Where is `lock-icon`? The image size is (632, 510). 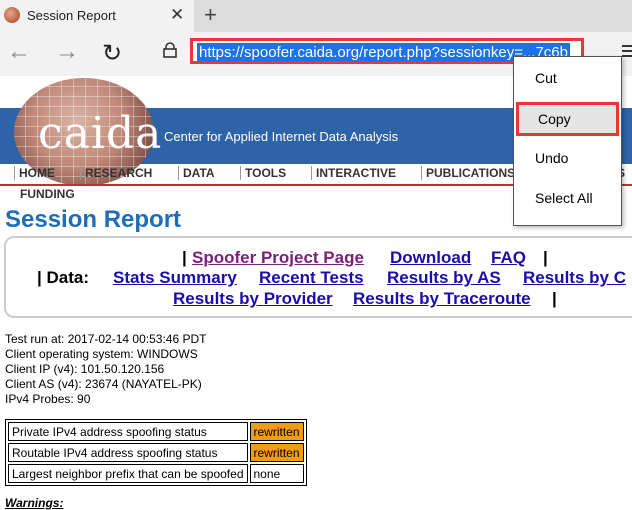 lock-icon is located at coordinates (170, 50).